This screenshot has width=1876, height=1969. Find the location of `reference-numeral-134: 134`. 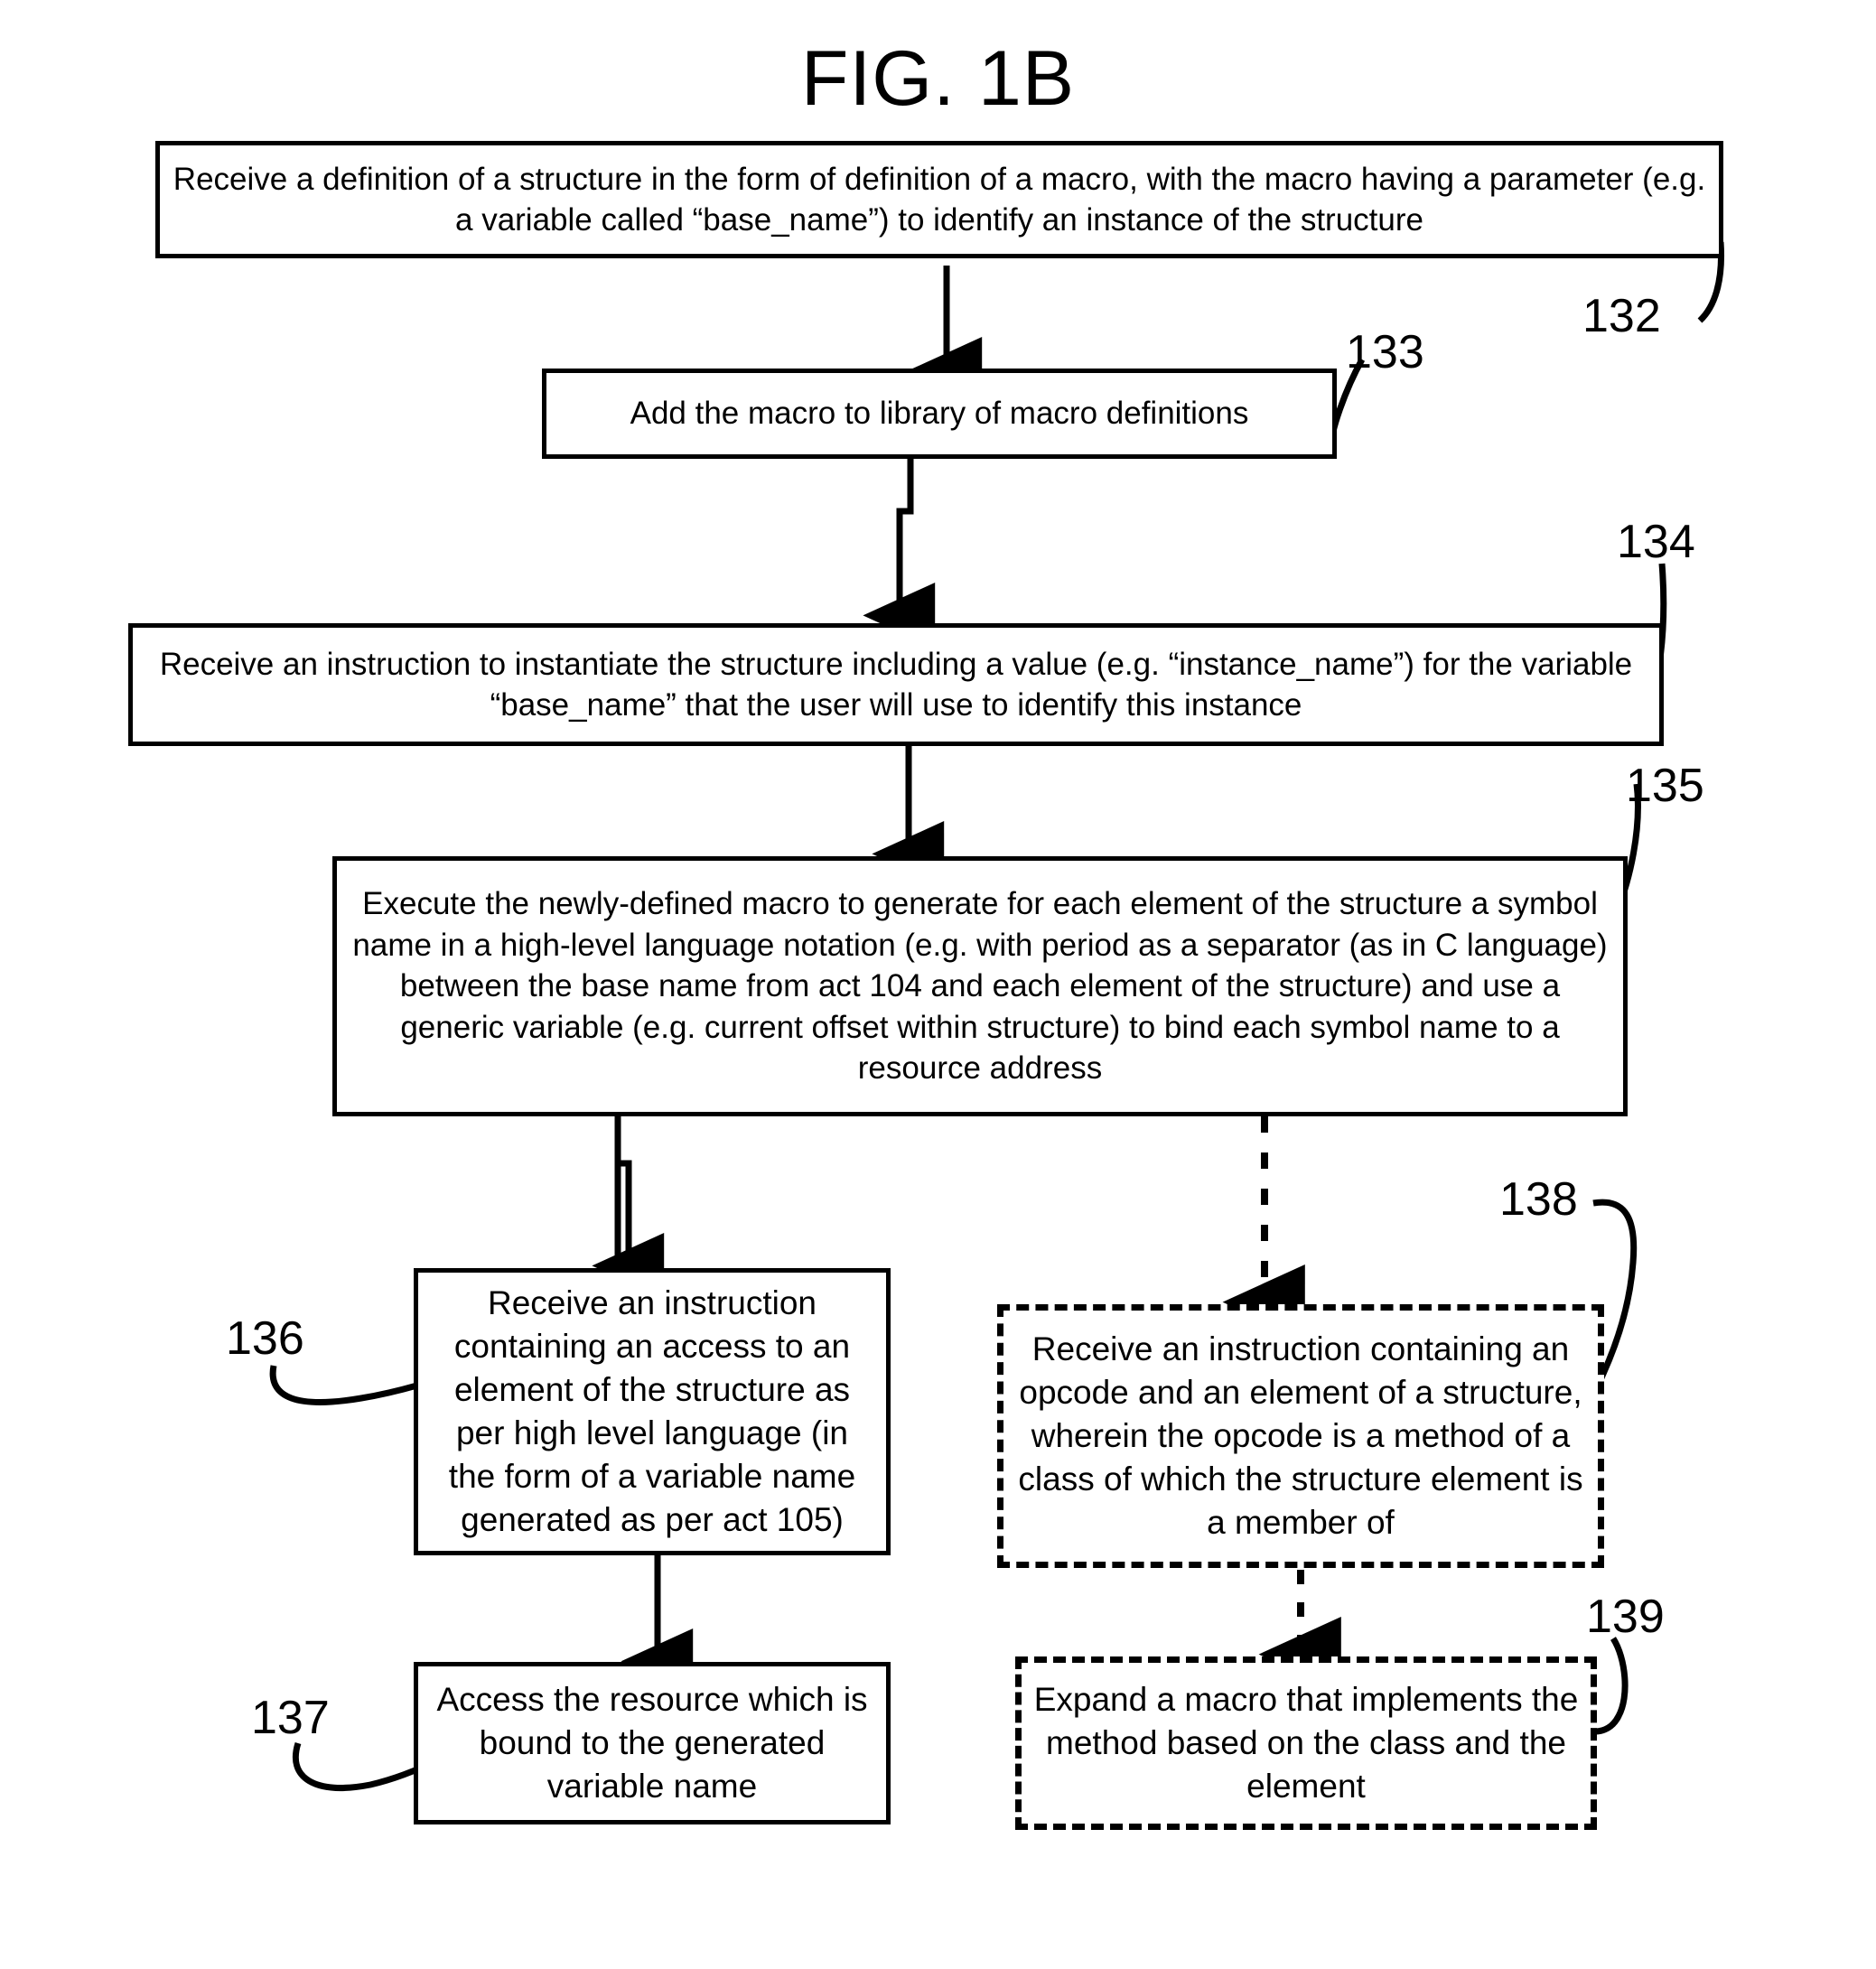

reference-numeral-134: 134 is located at coordinates (1656, 542).